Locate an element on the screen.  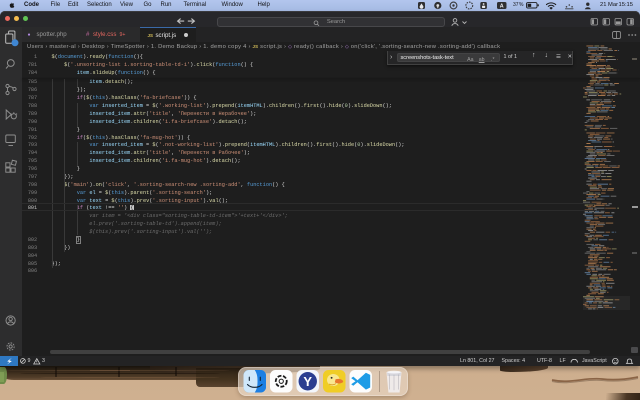
svg-text: Y is located at coordinates (307, 380).